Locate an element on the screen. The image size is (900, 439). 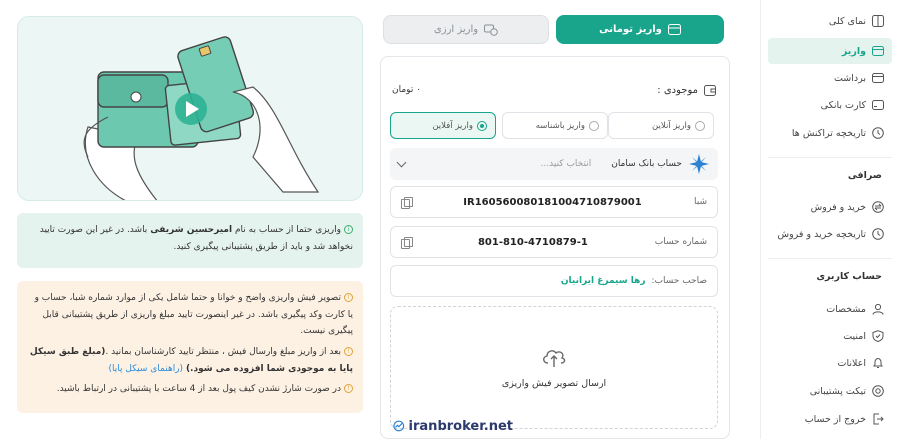
tab-crypto-deposit: واریز ارزی is located at coordinates (466, 29).